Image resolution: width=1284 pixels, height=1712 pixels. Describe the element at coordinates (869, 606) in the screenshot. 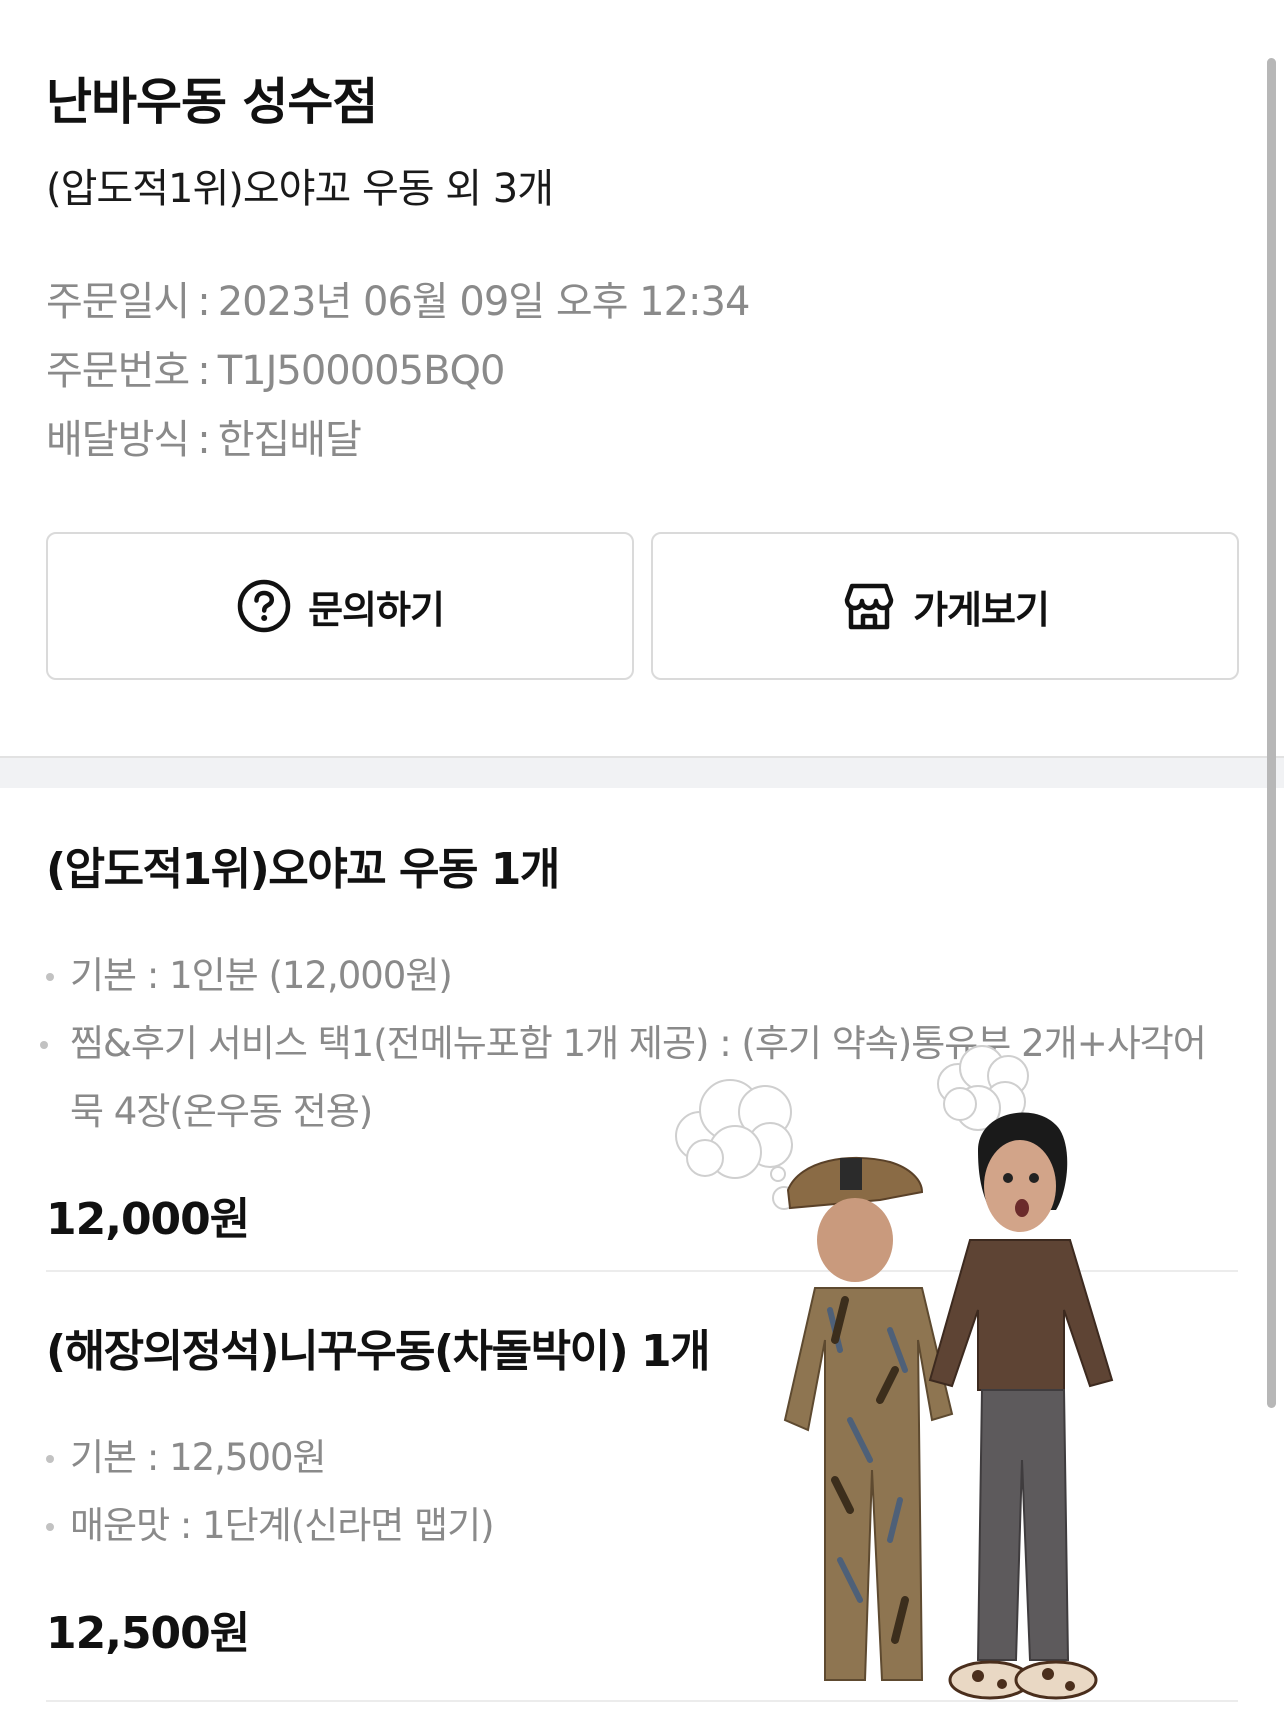

I see `store-icon` at that location.